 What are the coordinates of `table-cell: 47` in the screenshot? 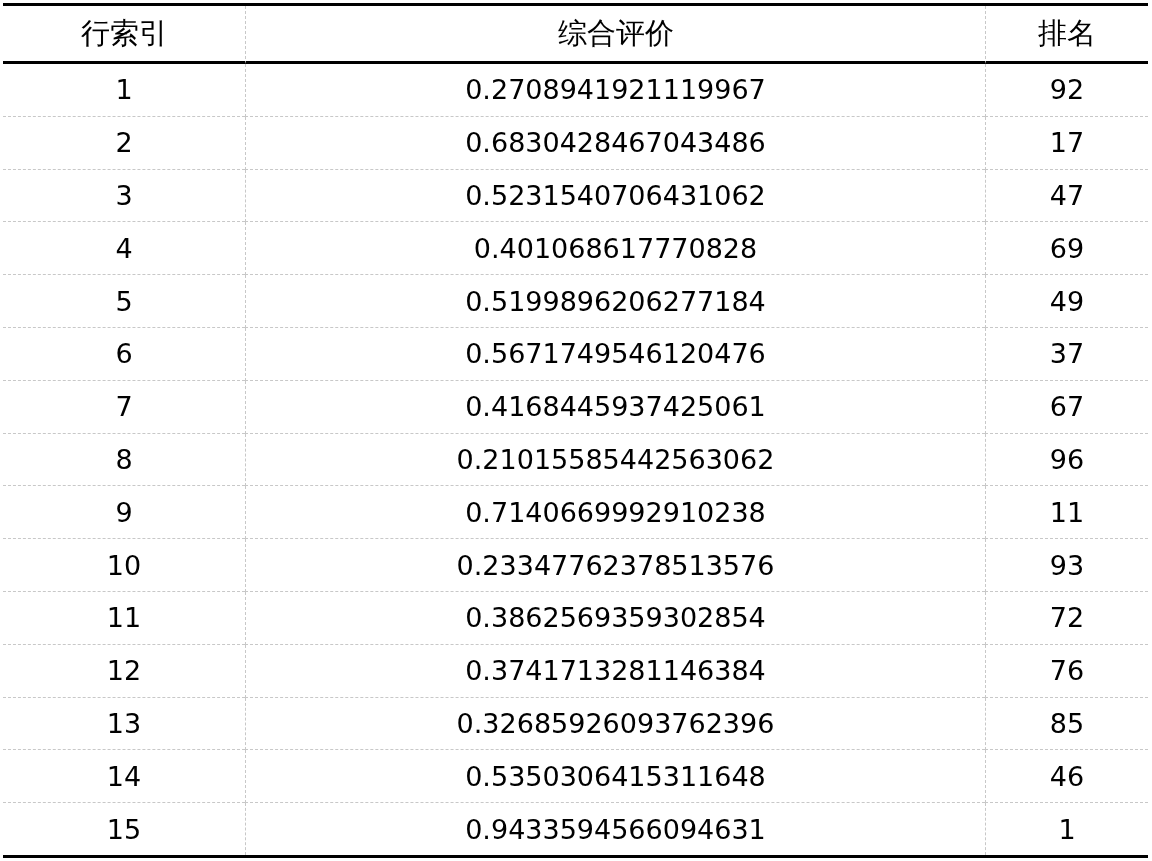 It's located at (1066, 196).